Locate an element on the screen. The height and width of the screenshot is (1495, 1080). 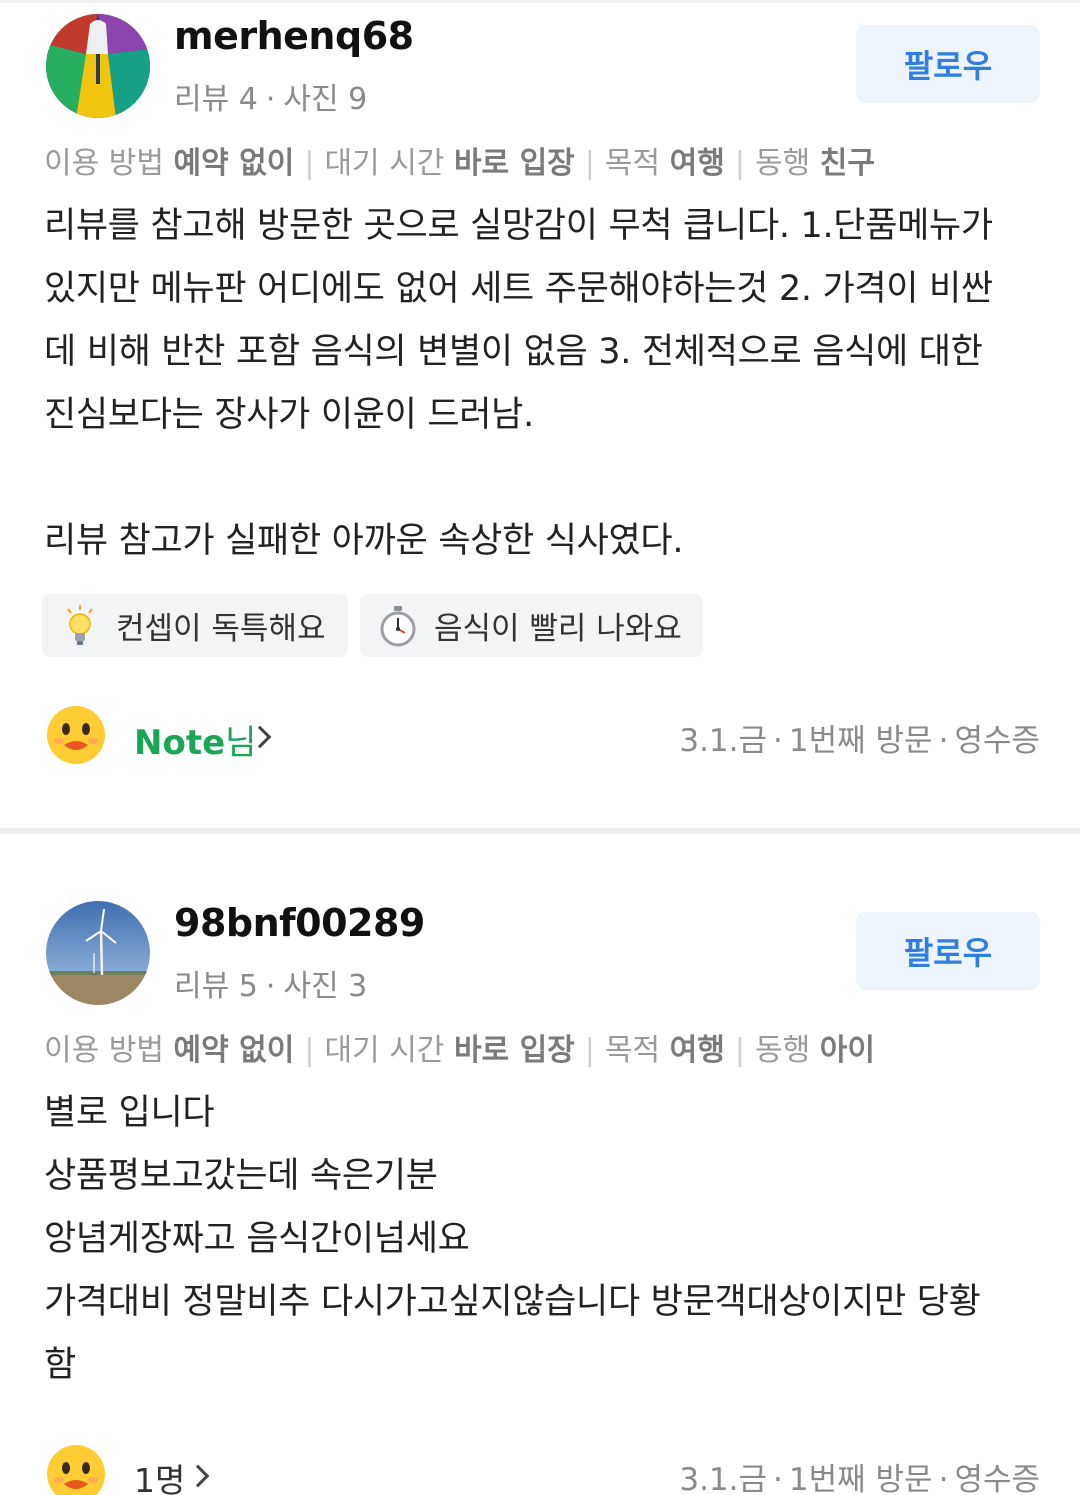
tag-label: 음식이 빨리 나와요 is located at coordinates (558, 629).